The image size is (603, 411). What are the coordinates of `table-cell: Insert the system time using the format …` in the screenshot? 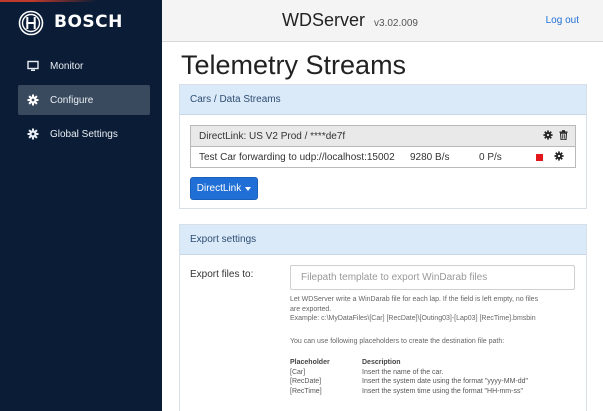 It's located at (442, 391).